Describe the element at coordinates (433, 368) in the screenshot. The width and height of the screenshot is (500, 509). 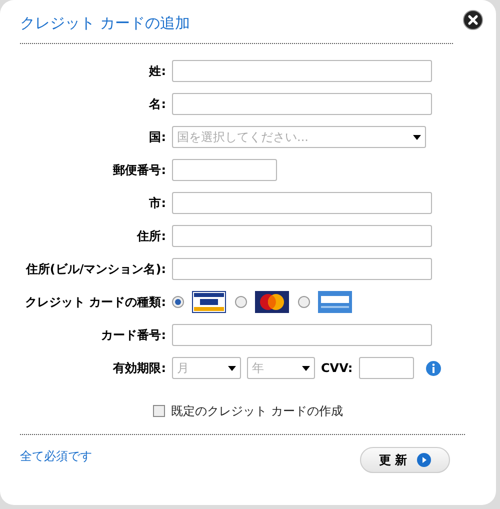
I see `info-icon` at that location.